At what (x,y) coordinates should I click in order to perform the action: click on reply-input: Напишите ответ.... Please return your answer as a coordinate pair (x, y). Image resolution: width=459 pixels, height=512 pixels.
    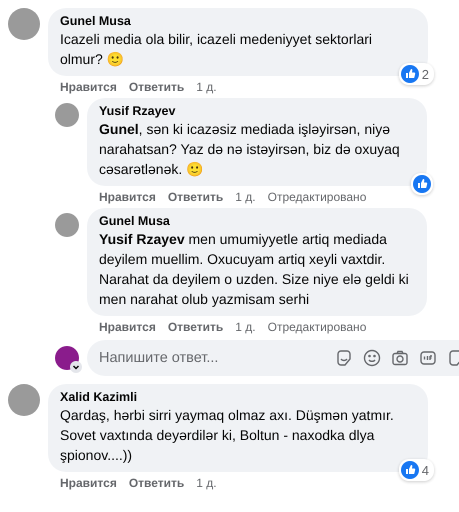
    Looking at the image, I should click on (217, 358).